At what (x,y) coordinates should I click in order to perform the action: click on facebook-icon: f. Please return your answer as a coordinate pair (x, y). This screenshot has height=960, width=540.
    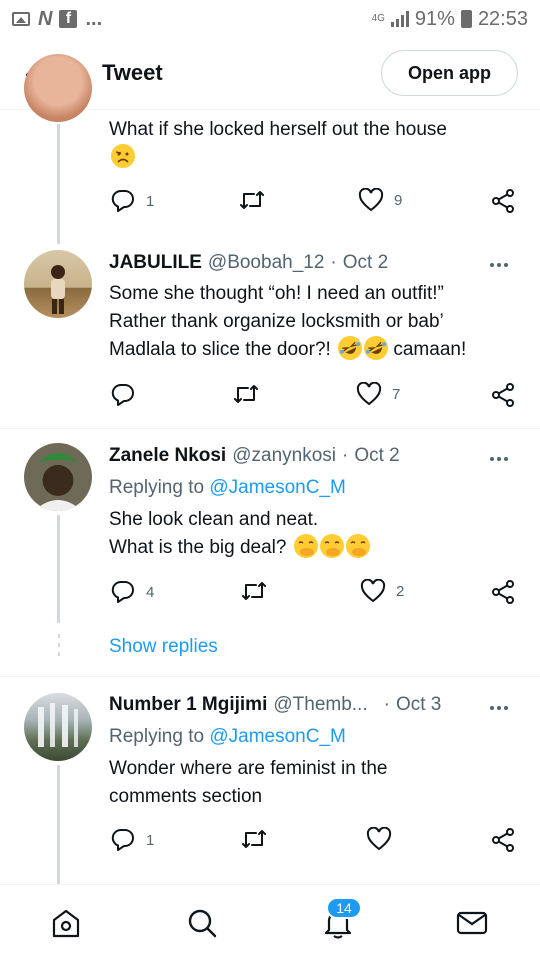
    Looking at the image, I should click on (68, 19).